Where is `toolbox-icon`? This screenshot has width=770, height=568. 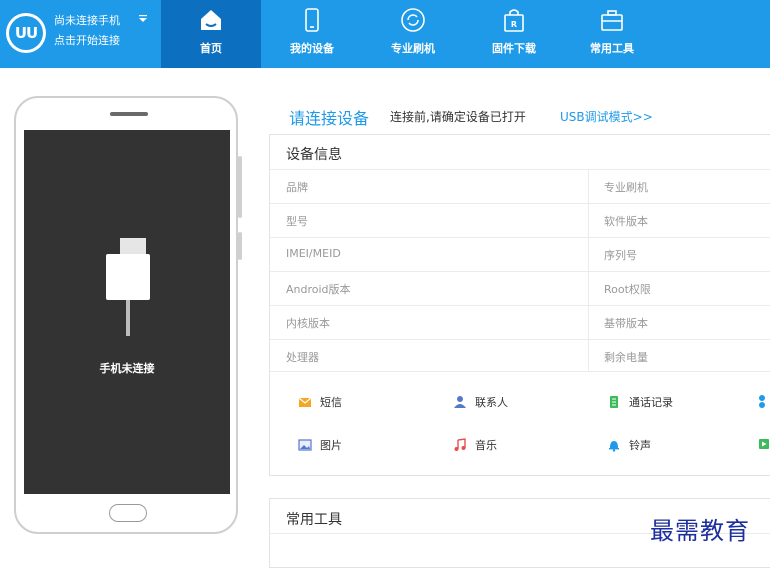 toolbox-icon is located at coordinates (612, 20).